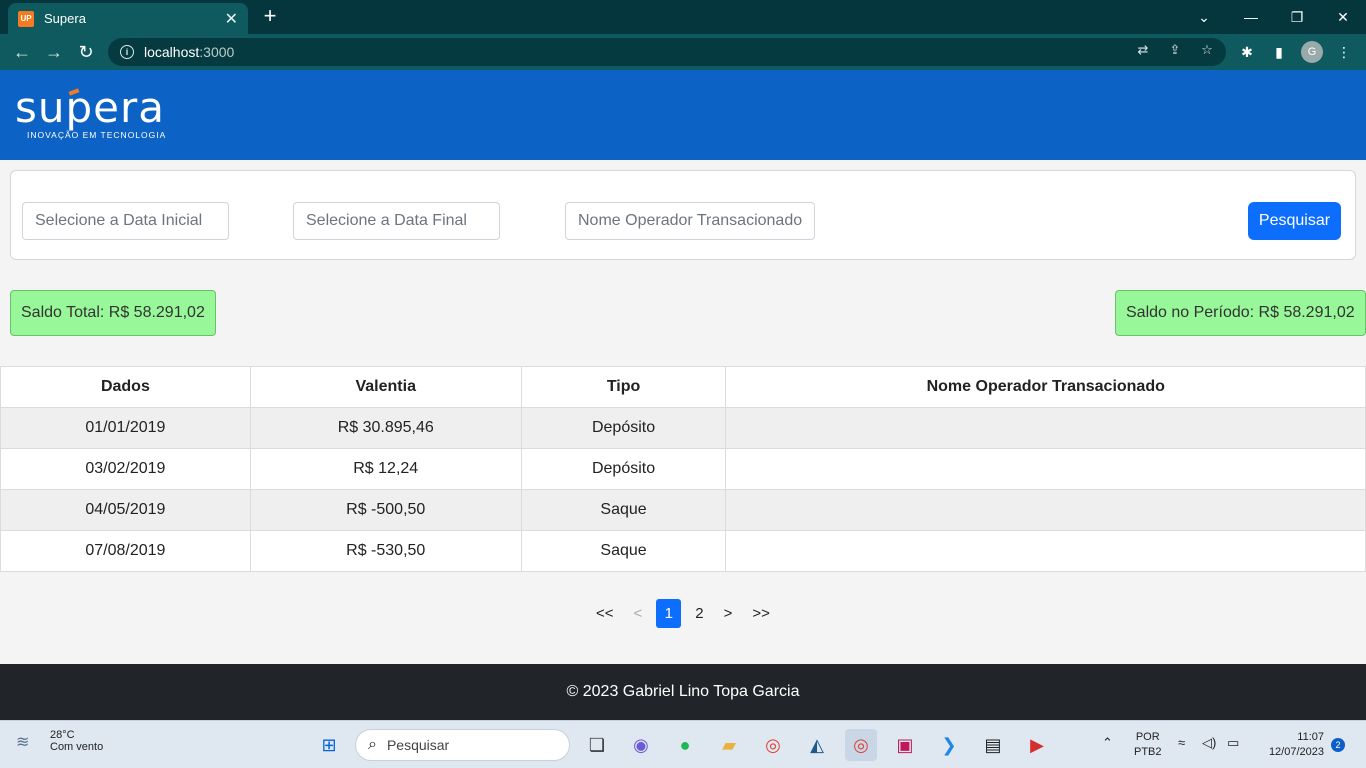 The width and height of the screenshot is (1366, 768). I want to click on table-row: 07/08/2019 R$ -530,50 Saque, so click(683, 551).